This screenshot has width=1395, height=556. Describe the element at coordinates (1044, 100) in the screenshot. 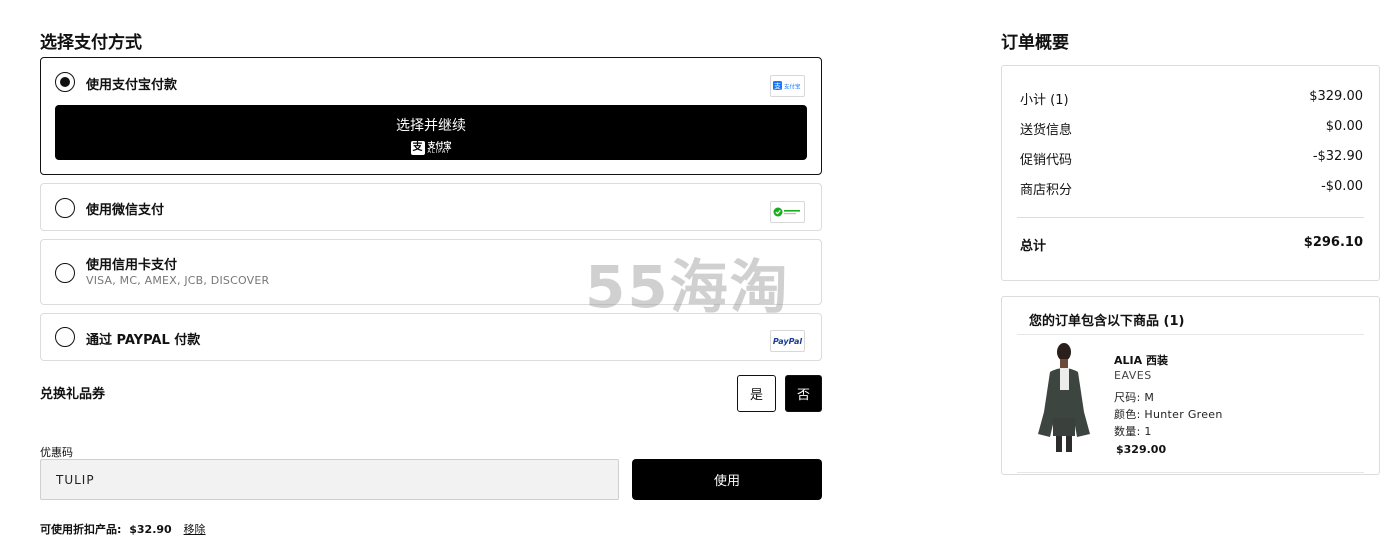

I see `subtotal-label: 小计 (1)` at that location.